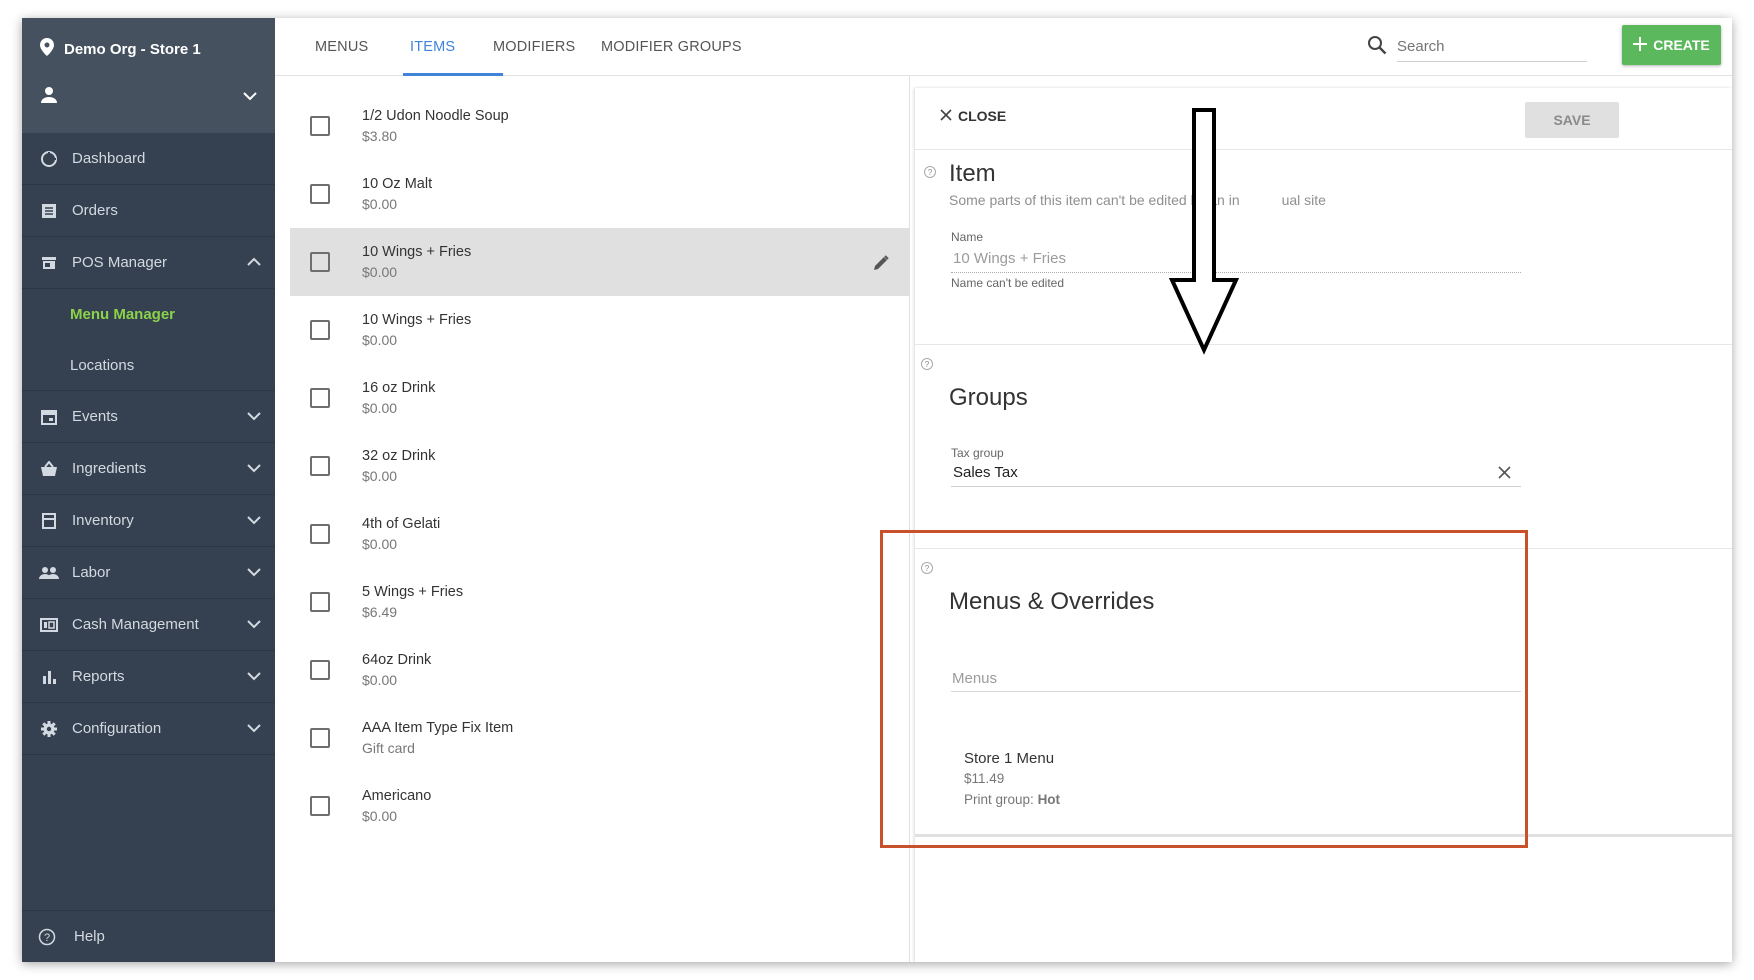 The height and width of the screenshot is (980, 1754). I want to click on list-item: Americano $0.00, so click(599, 806).